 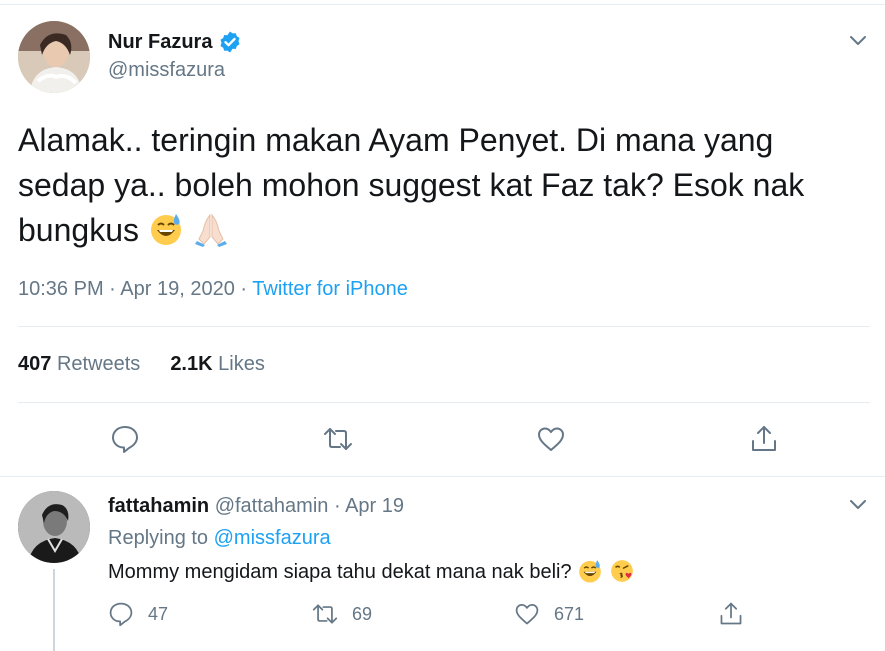 What do you see at coordinates (166, 70) in the screenshot?
I see `author-handle: @missfazura` at bounding box center [166, 70].